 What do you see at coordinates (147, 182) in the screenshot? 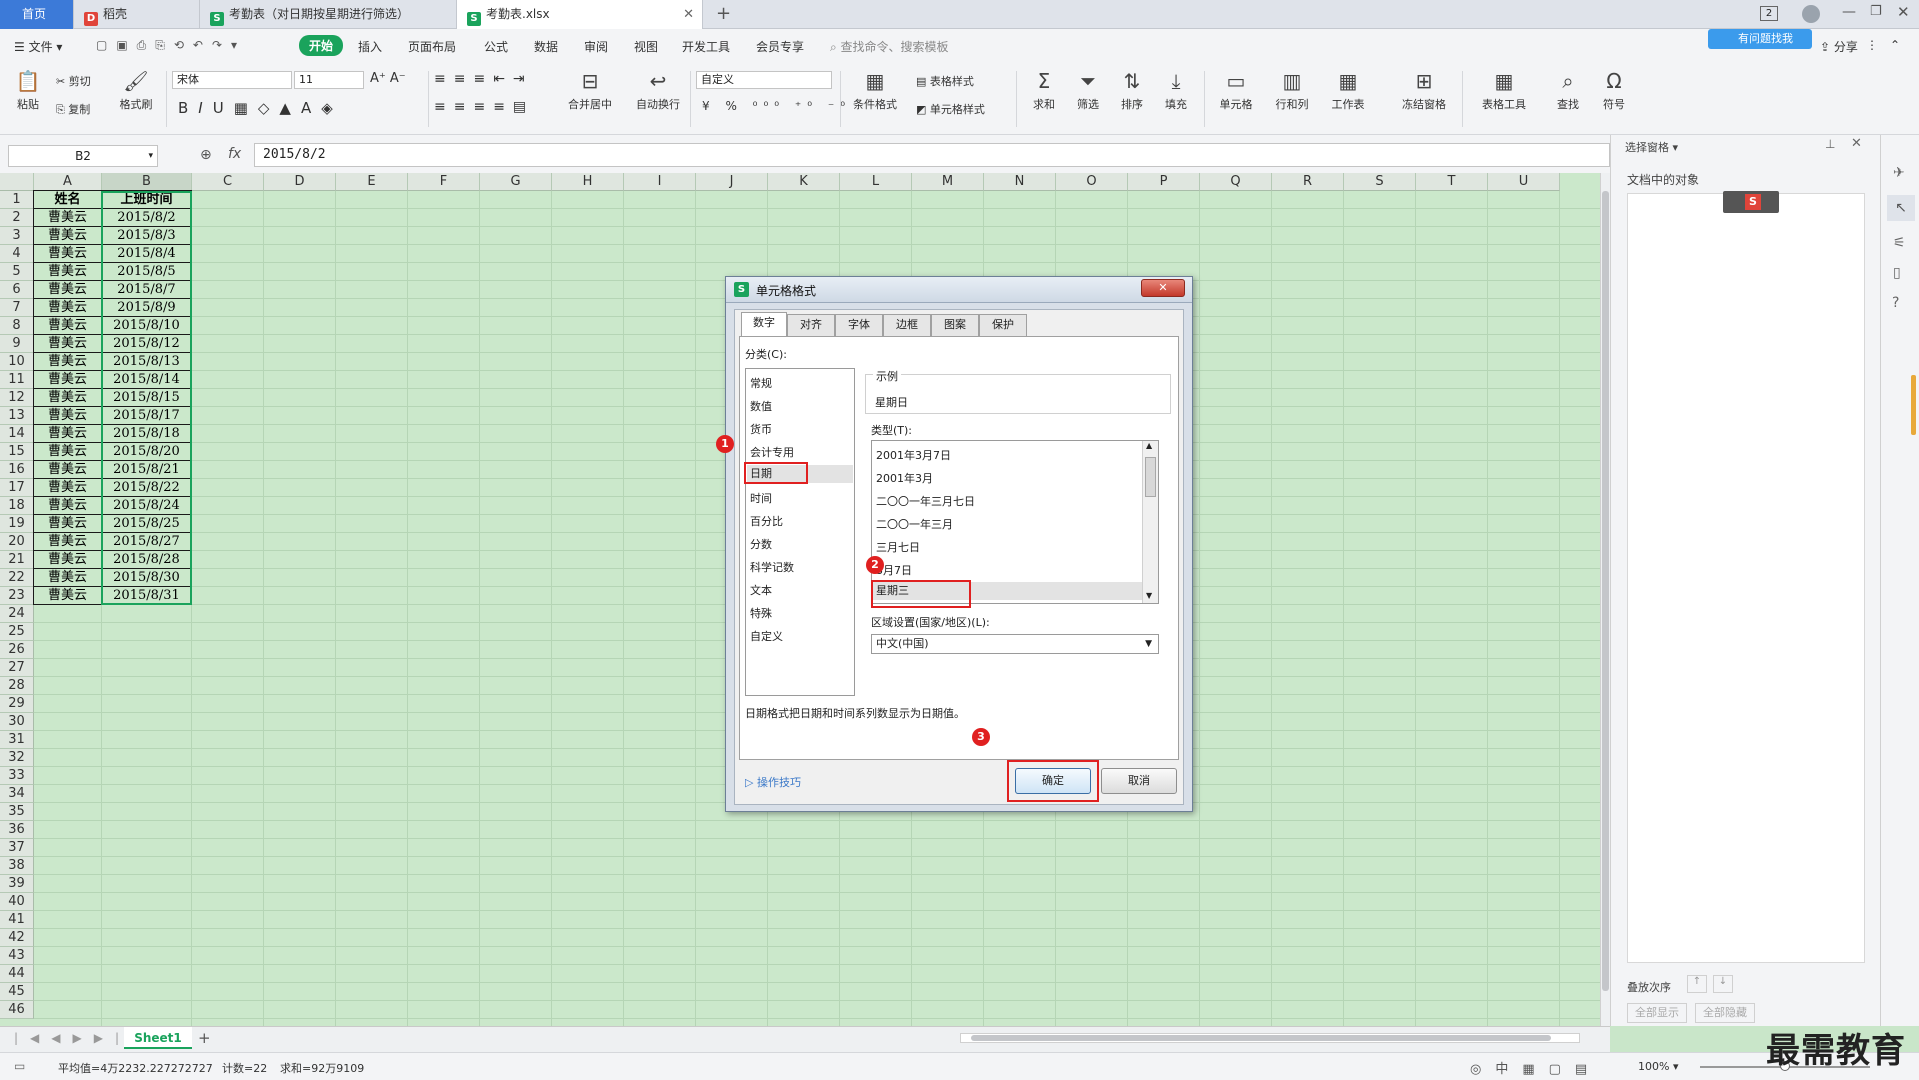
I see `column-header: B` at bounding box center [147, 182].